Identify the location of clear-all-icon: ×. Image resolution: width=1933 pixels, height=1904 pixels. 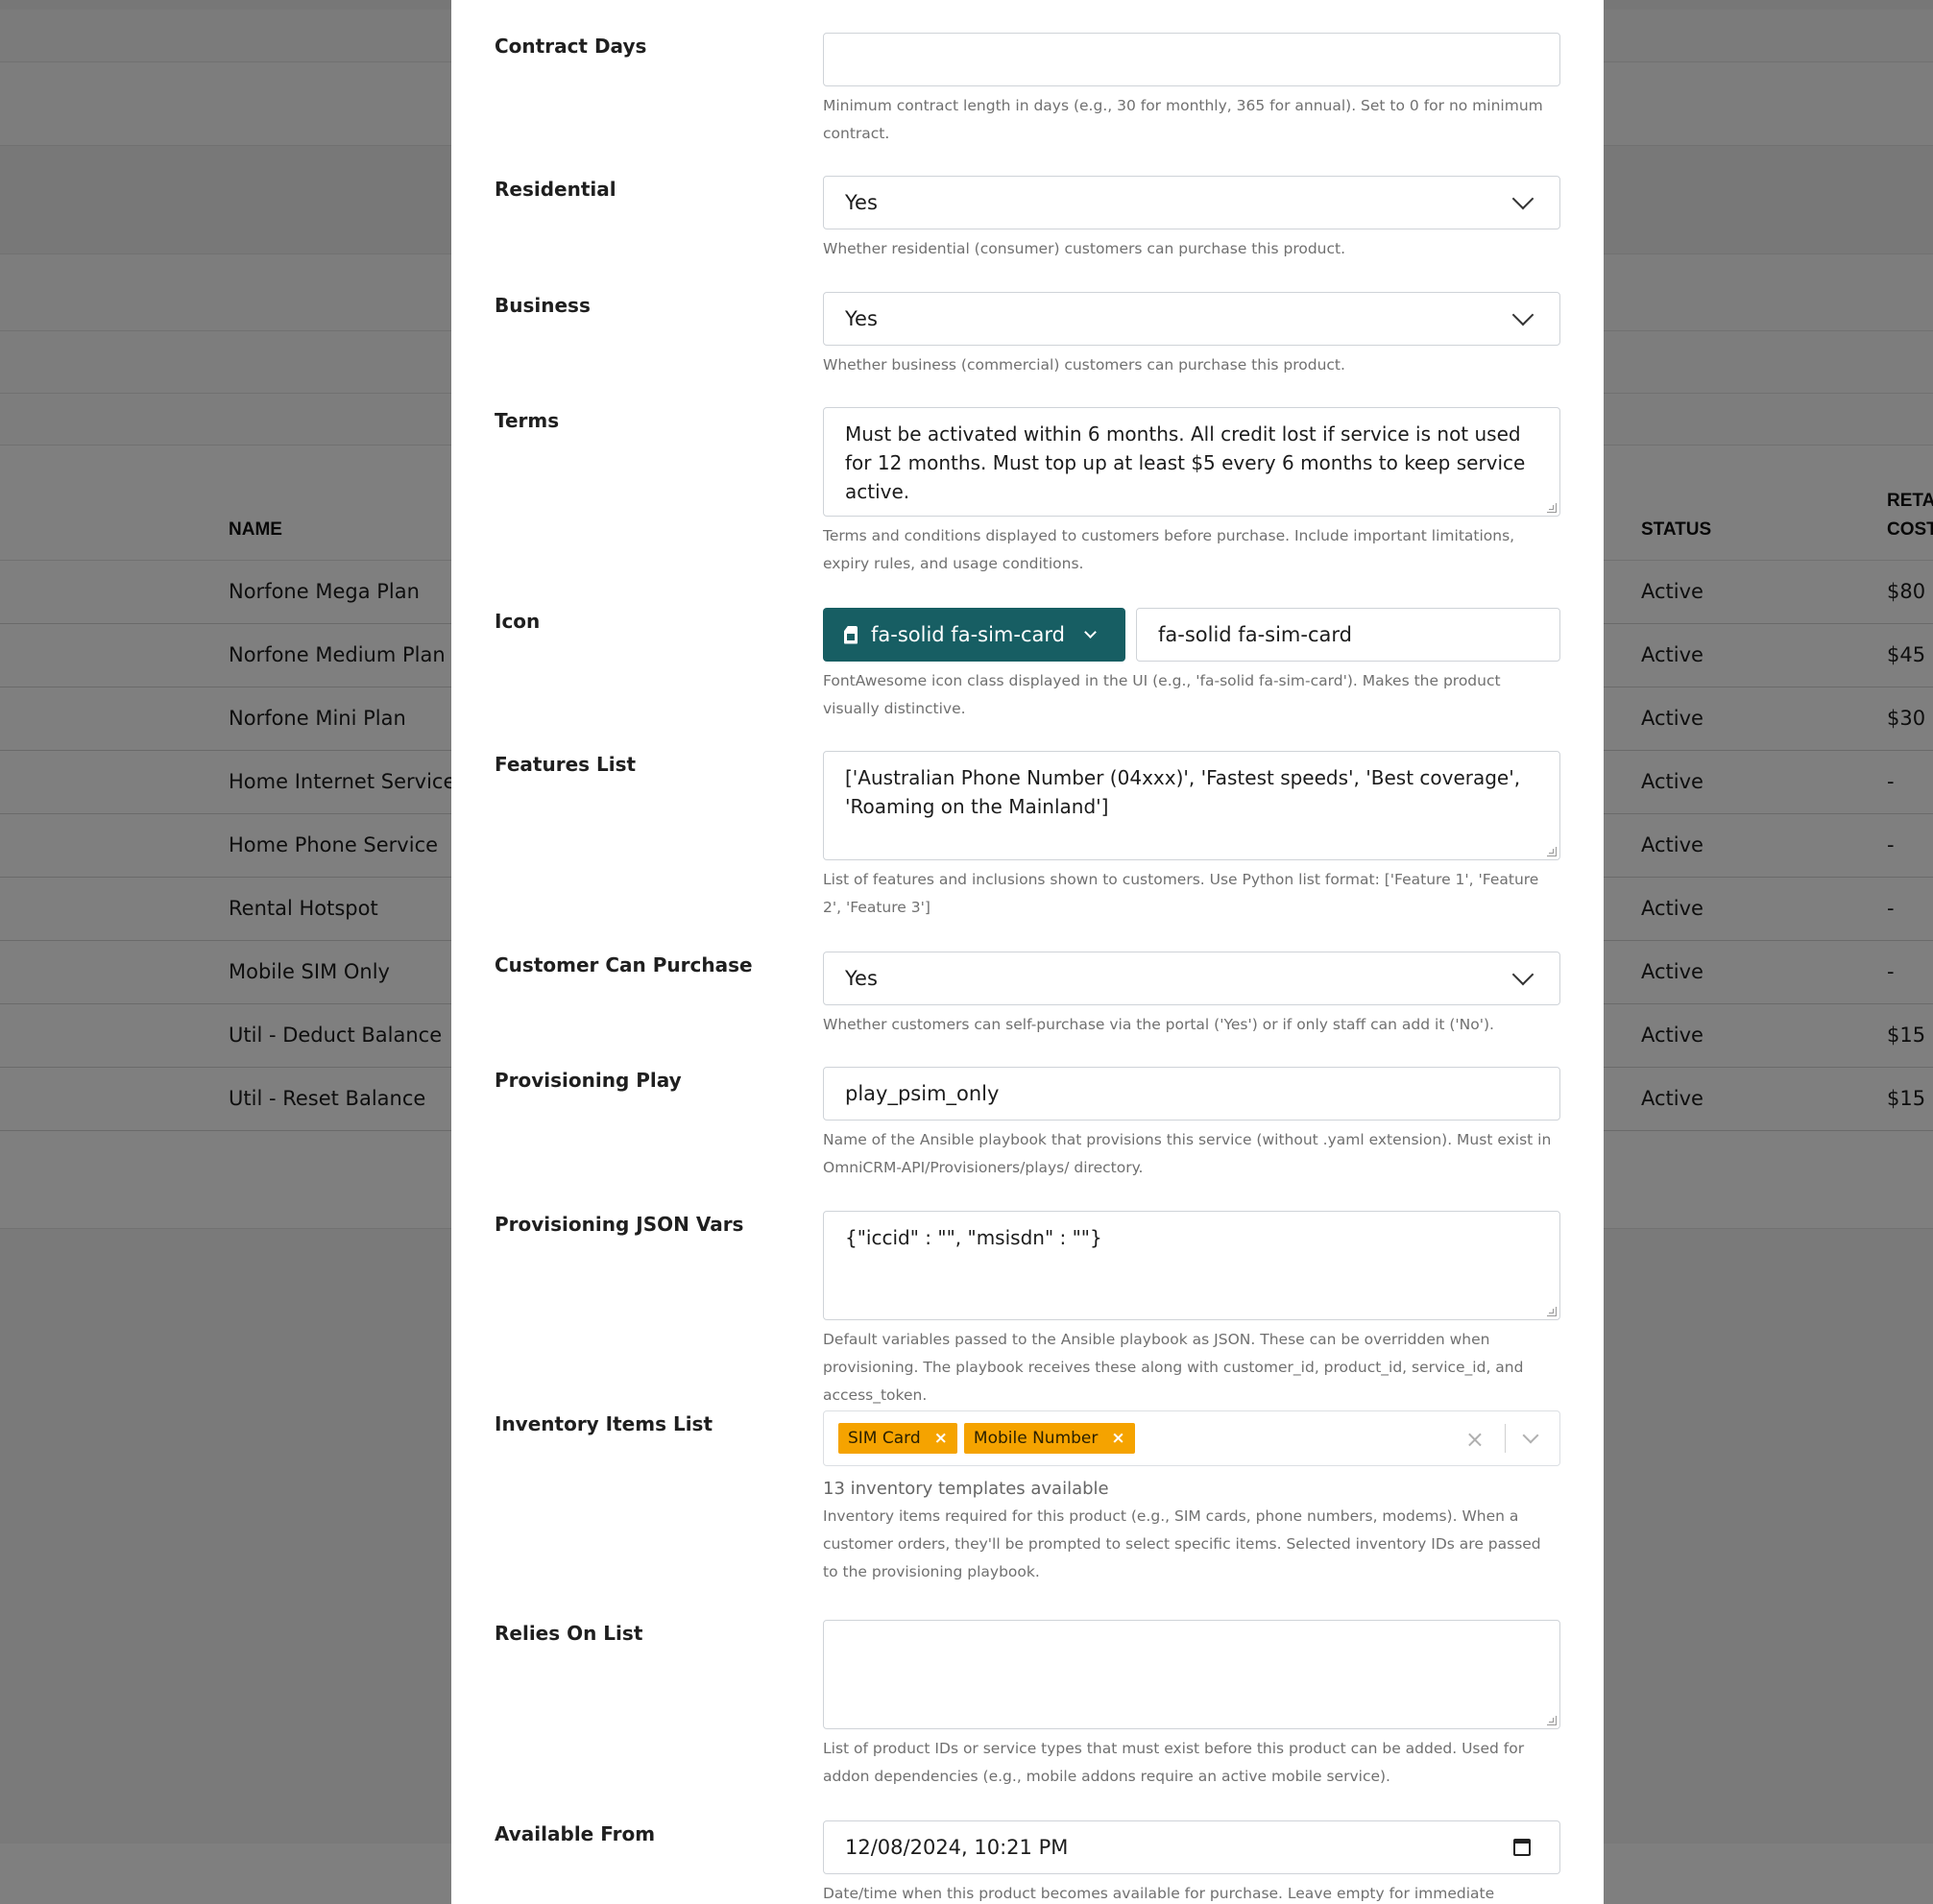
(1475, 1439).